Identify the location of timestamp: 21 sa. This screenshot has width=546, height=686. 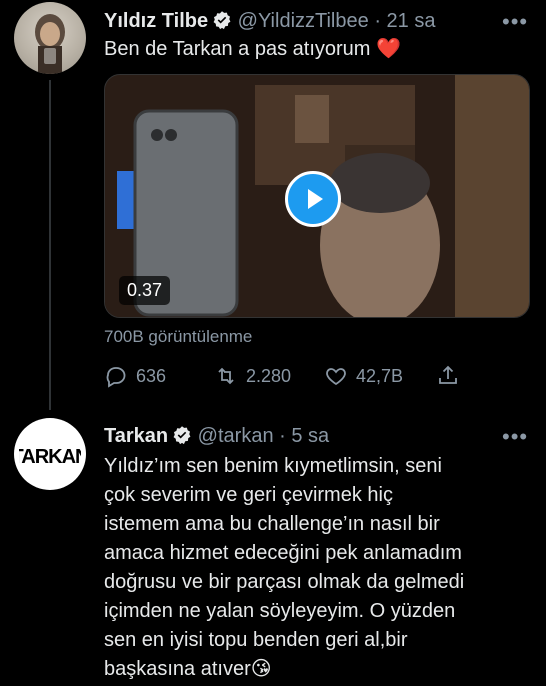
(411, 21).